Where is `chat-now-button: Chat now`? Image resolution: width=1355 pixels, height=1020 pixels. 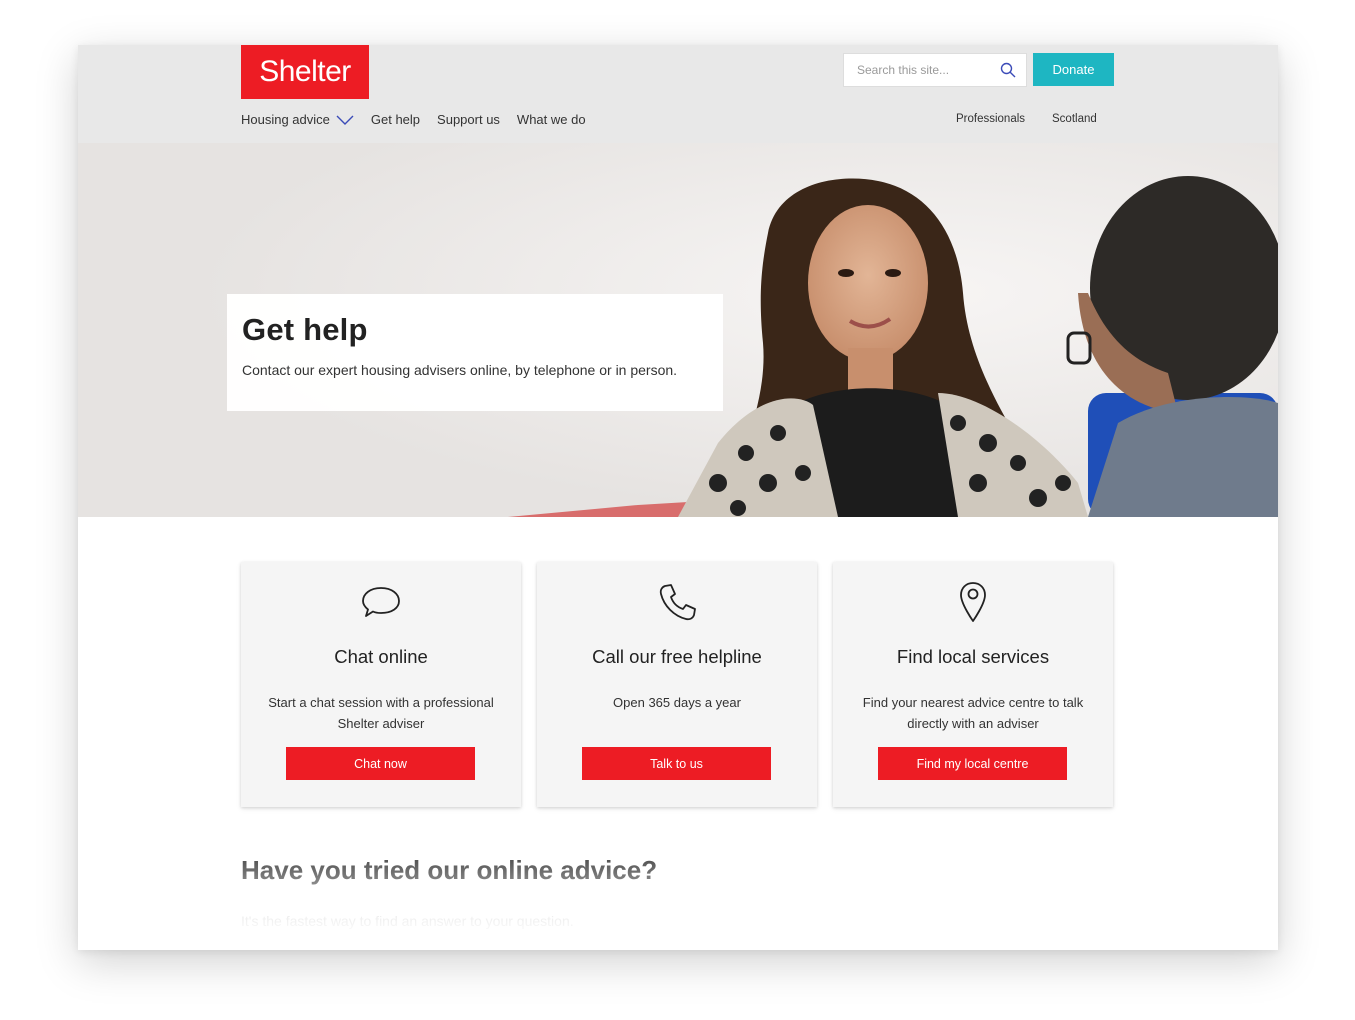 chat-now-button: Chat now is located at coordinates (380, 763).